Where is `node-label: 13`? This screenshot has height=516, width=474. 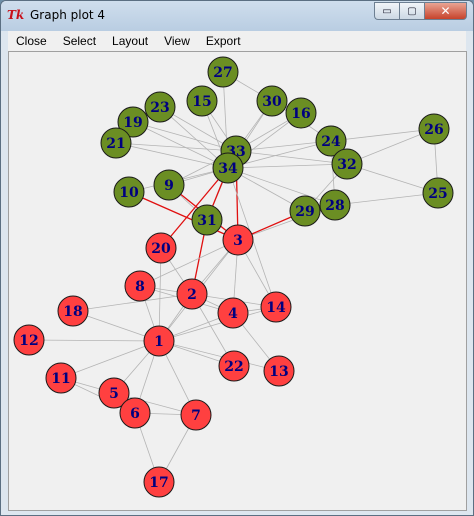
node-label: 13 is located at coordinates (278, 372).